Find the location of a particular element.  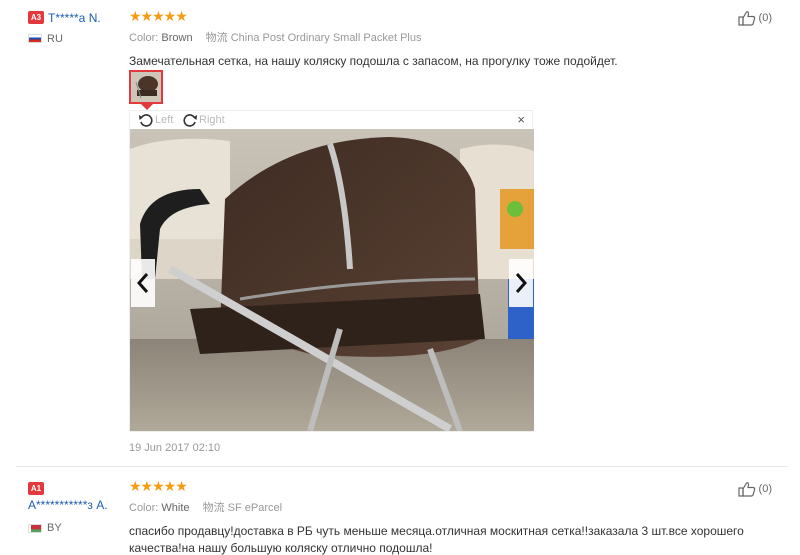

color-value: White is located at coordinates (175, 508).